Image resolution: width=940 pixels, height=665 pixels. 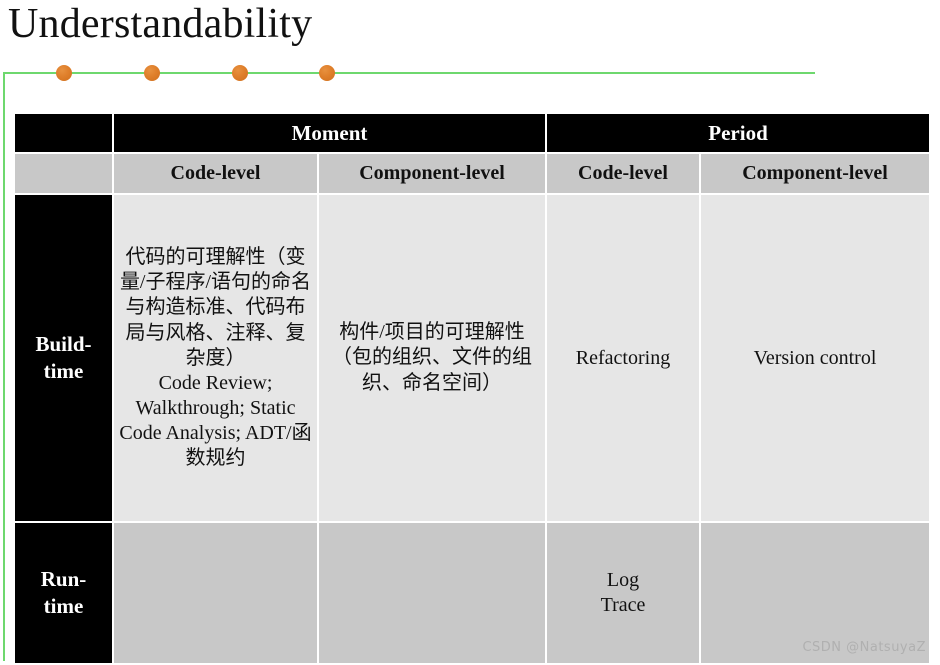 What do you see at coordinates (409, 73) in the screenshot?
I see `accent-line-horizontal` at bounding box center [409, 73].